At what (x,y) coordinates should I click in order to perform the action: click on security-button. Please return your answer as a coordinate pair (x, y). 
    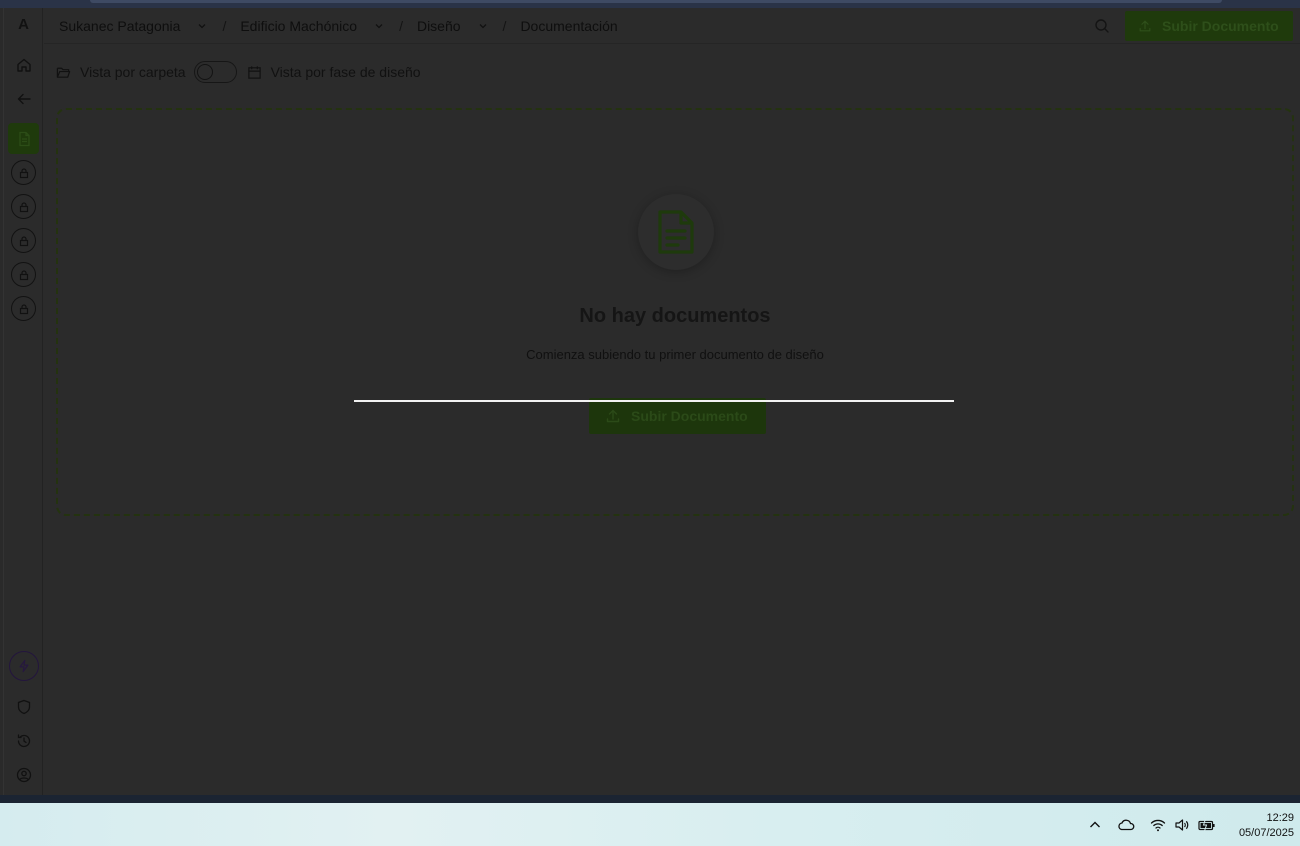
    Looking at the image, I should click on (23, 706).